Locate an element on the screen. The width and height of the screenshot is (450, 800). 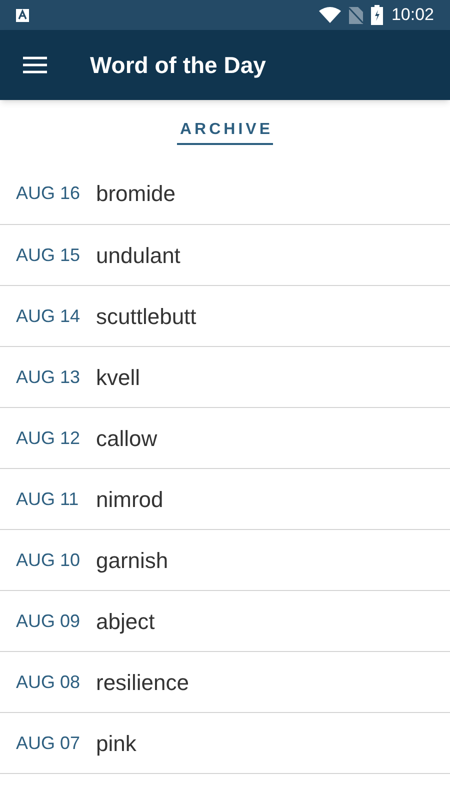
entry-word: scuttlebutt is located at coordinates (146, 316).